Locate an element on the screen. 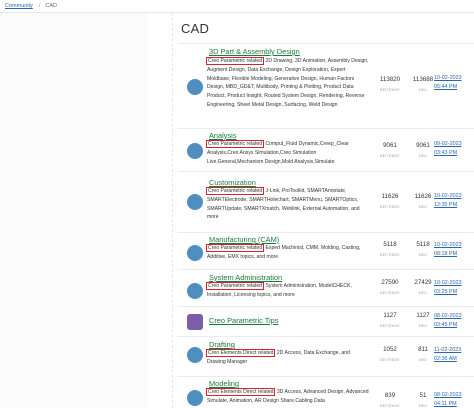  posts-stat: 1052 BEITRÄGE is located at coordinates (390, 354).